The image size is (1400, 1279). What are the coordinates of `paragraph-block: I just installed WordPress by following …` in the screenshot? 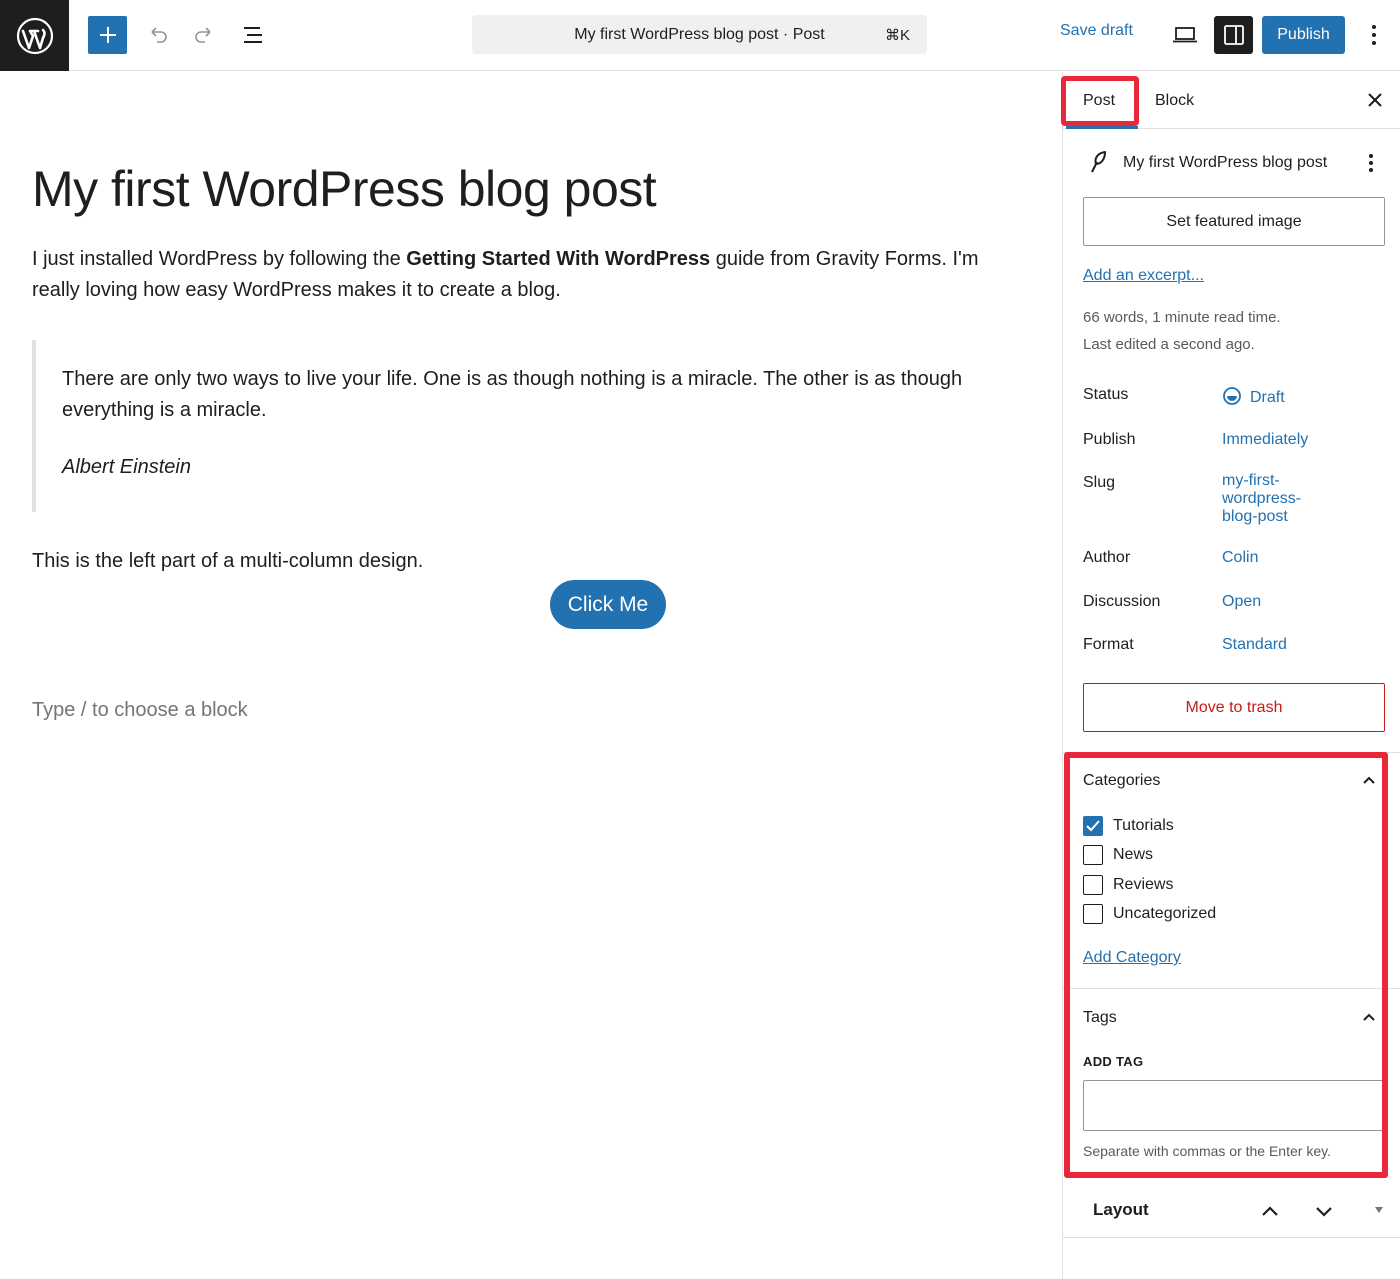 It's located at (527, 275).